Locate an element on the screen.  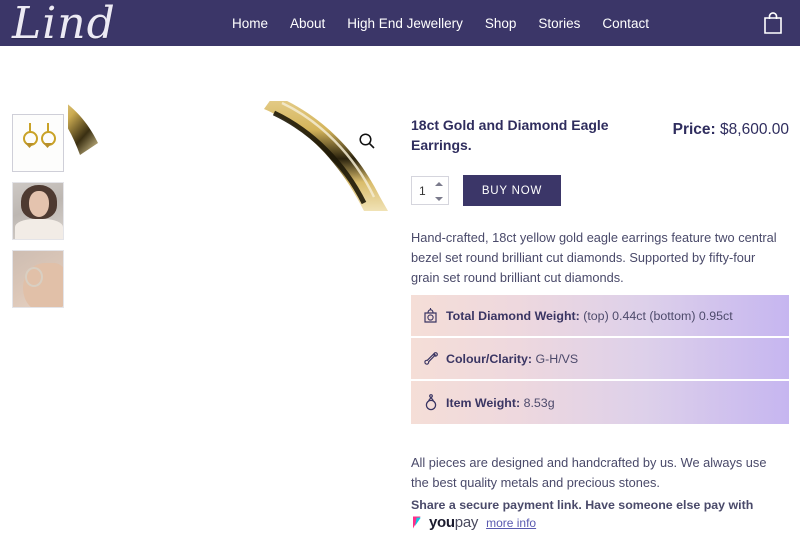
nav-item-about: About is located at coordinates (307, 23).